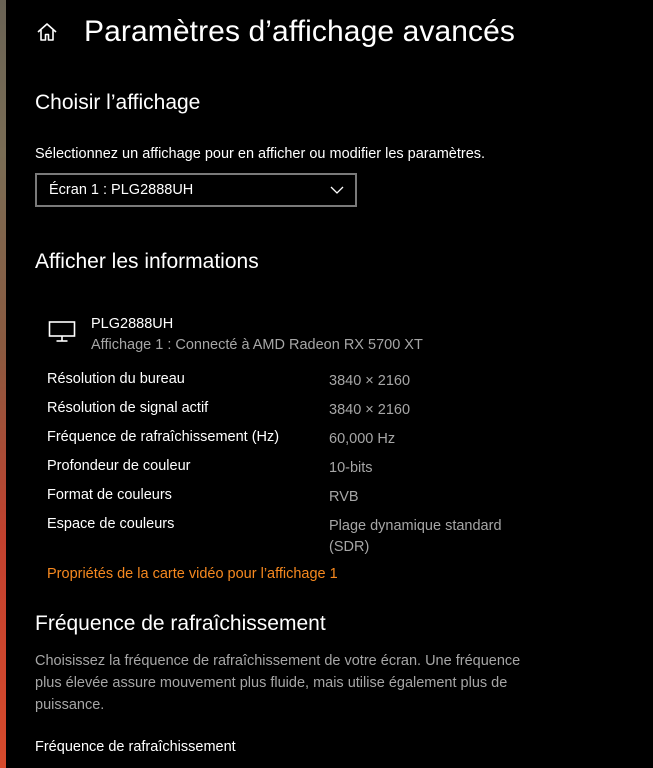 Image resolution: width=653 pixels, height=768 pixels. I want to click on display-name: PLG2888UH, so click(132, 324).